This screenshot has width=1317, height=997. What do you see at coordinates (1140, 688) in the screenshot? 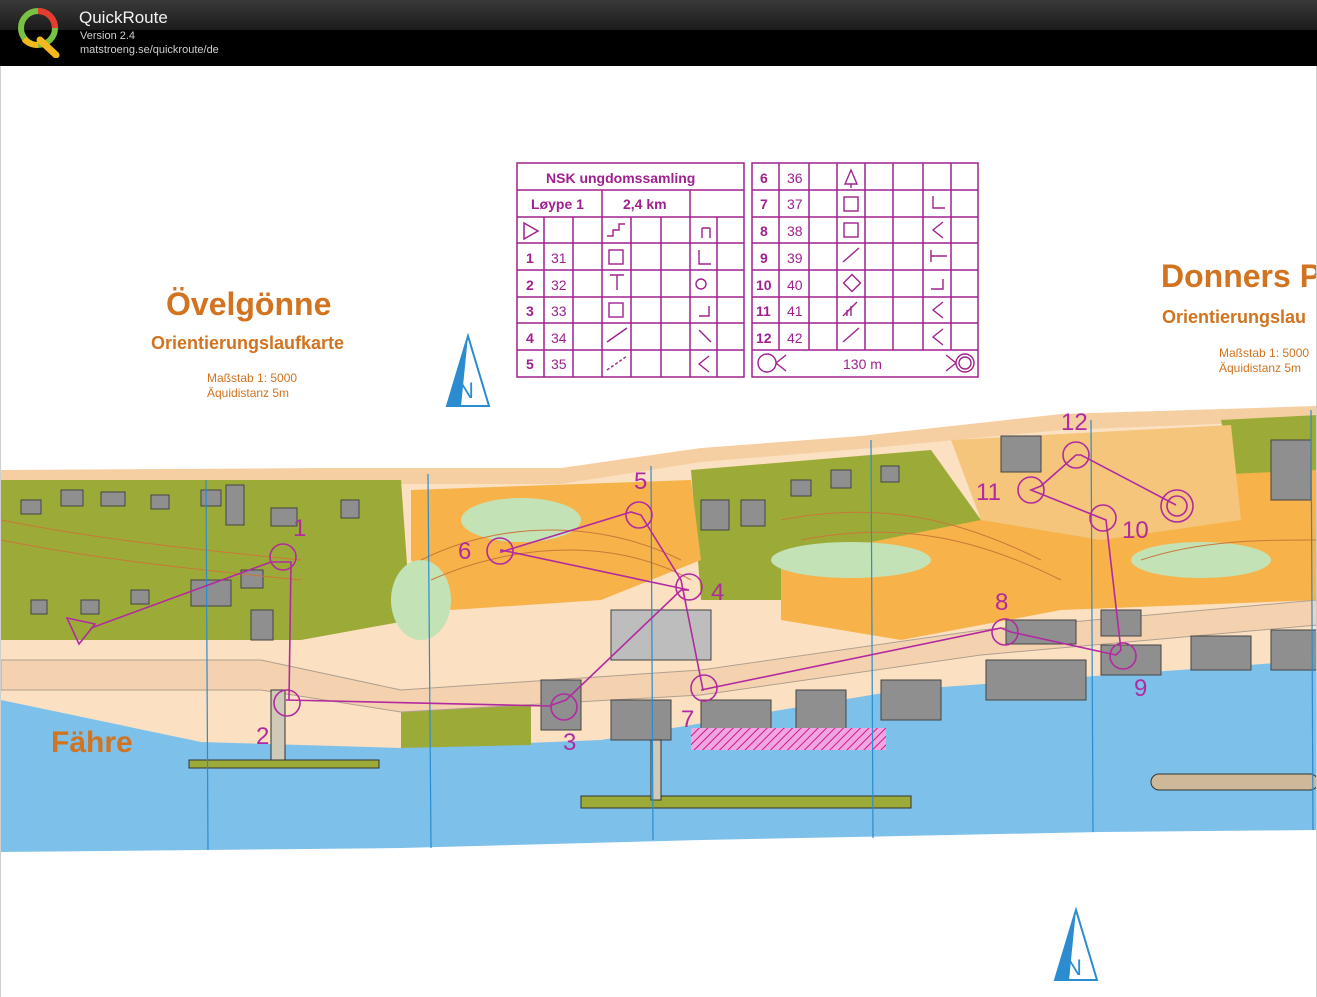
I see `control-number-9: 9` at bounding box center [1140, 688].